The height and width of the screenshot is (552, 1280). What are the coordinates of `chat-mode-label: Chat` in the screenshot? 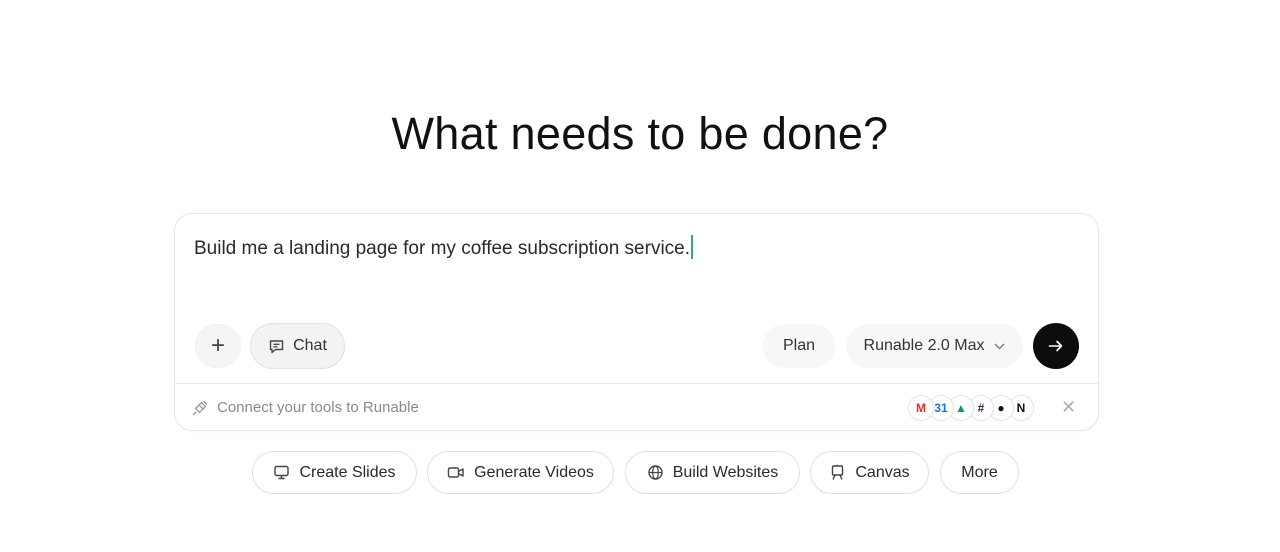 It's located at (310, 345).